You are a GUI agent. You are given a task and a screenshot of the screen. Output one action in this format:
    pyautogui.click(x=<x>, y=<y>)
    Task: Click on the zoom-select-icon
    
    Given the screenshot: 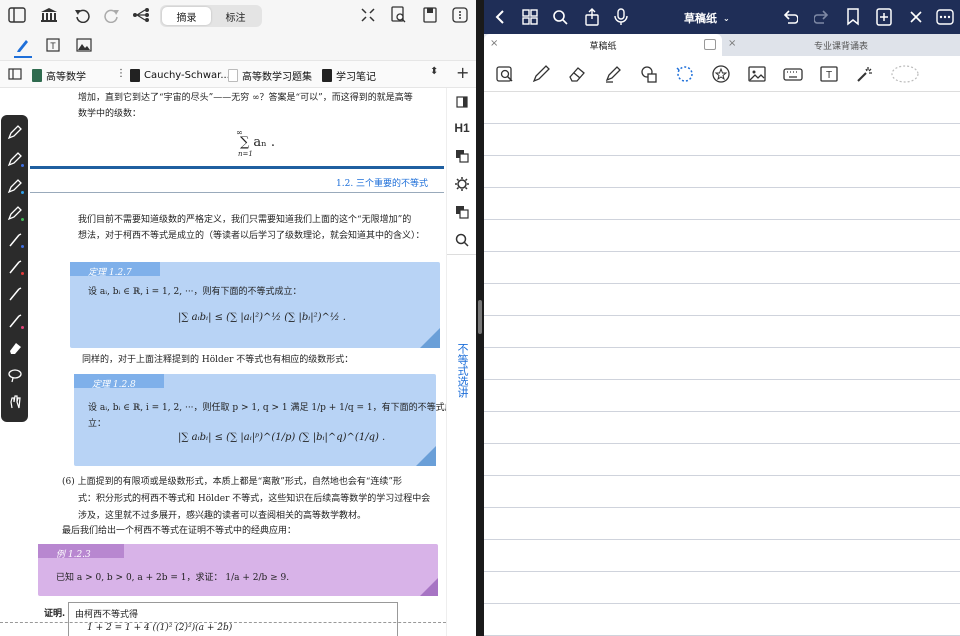 What is the action you would take?
    pyautogui.click(x=505, y=74)
    